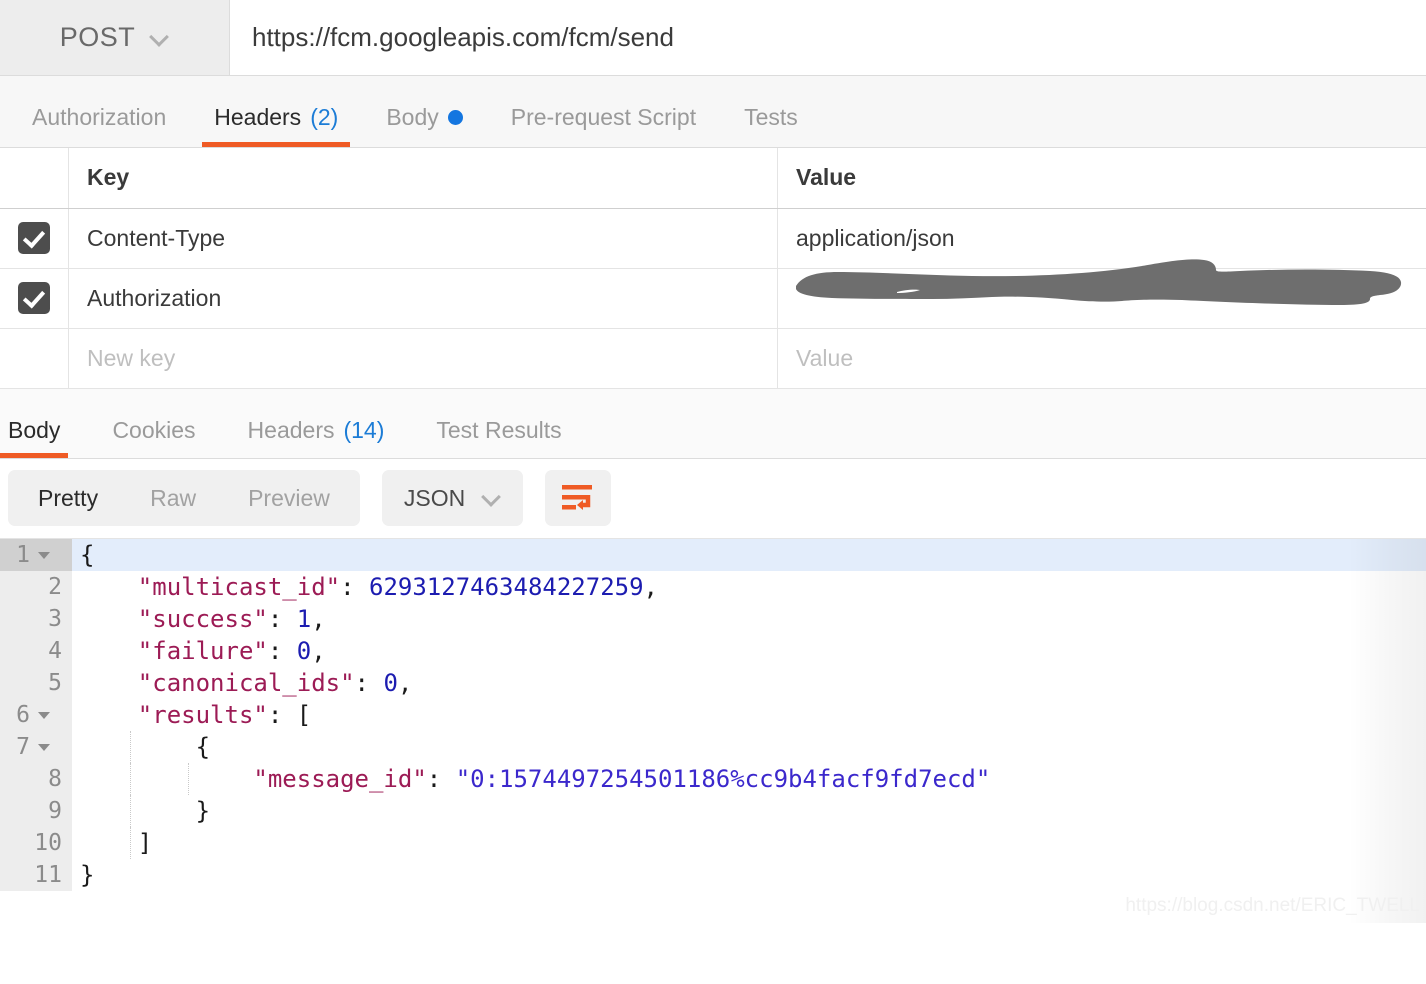  What do you see at coordinates (99, 117) in the screenshot?
I see `tab-authorization-label: Authorization` at bounding box center [99, 117].